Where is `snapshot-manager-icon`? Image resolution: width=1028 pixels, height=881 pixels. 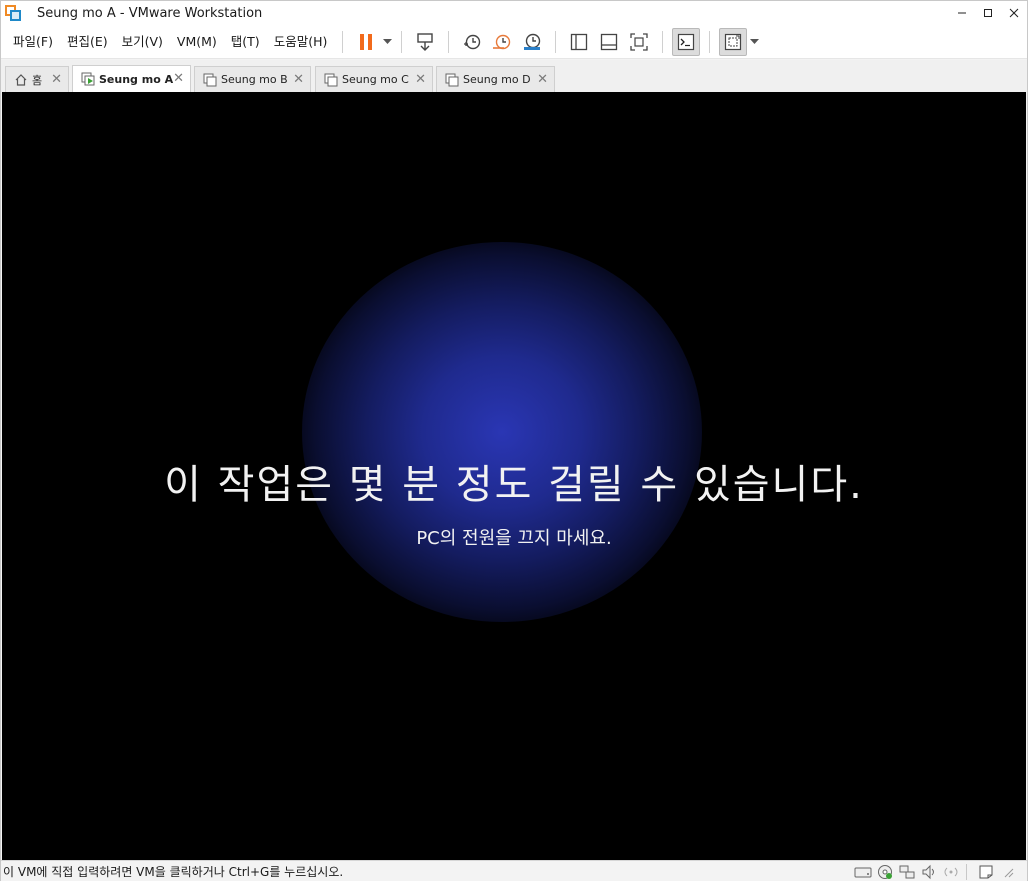
snapshot-manager-icon is located at coordinates (532, 41).